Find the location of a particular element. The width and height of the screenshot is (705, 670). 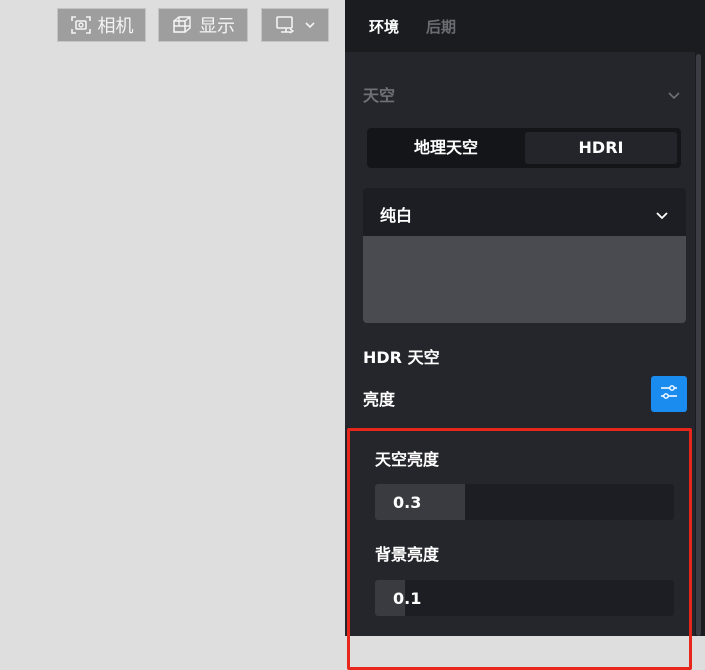

hdri-preset-value: 纯白 is located at coordinates (396, 215).